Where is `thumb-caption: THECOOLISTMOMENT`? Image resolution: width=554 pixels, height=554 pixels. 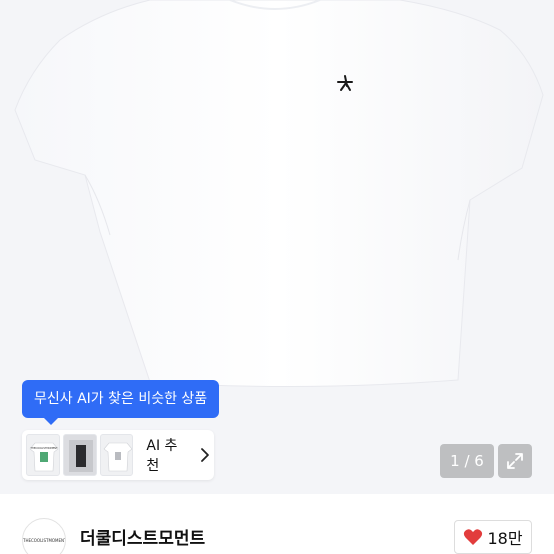
thumb-caption: THECOOLISTMOMENT is located at coordinates (44, 448).